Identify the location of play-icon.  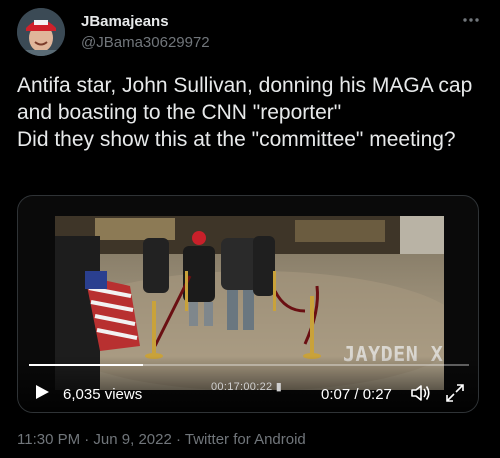
(42, 392).